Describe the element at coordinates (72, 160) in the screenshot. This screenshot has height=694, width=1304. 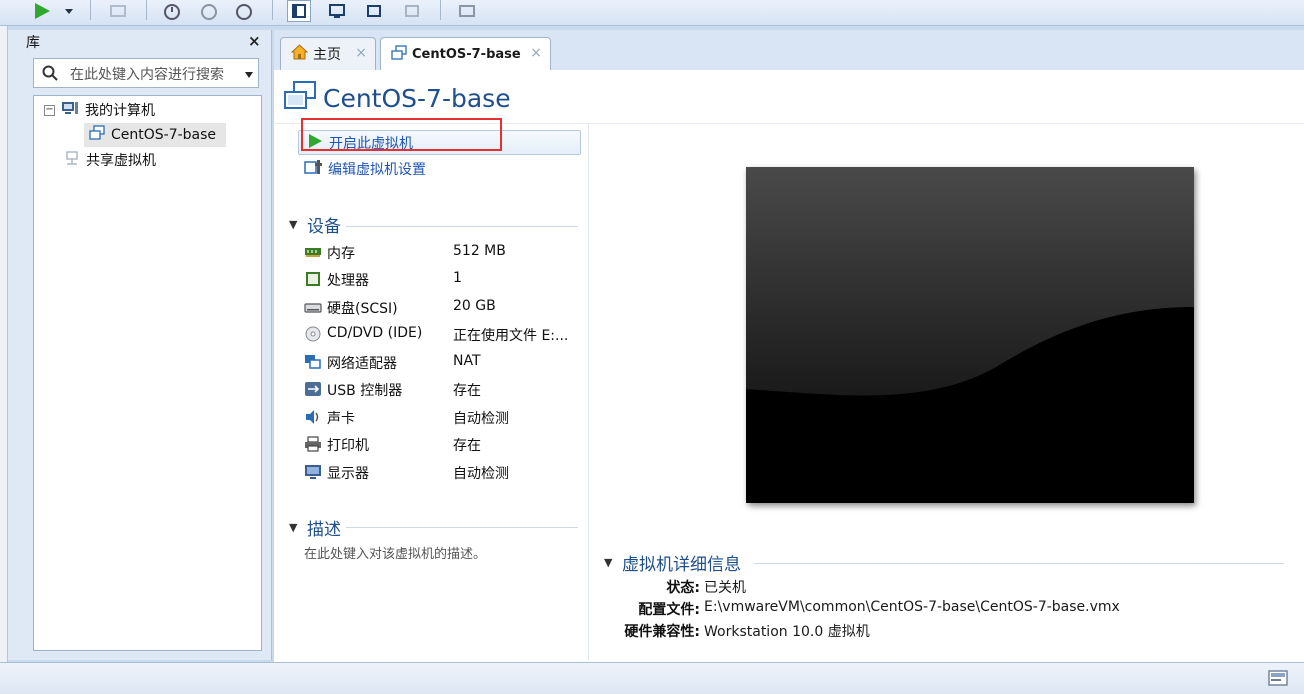
I see `shared-vms-icon` at that location.